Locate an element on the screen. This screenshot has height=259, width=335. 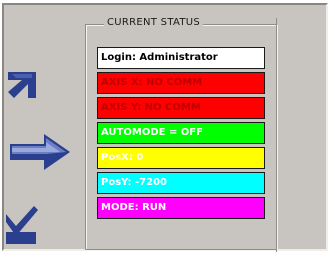
move-right-icon is located at coordinates (41, 152).